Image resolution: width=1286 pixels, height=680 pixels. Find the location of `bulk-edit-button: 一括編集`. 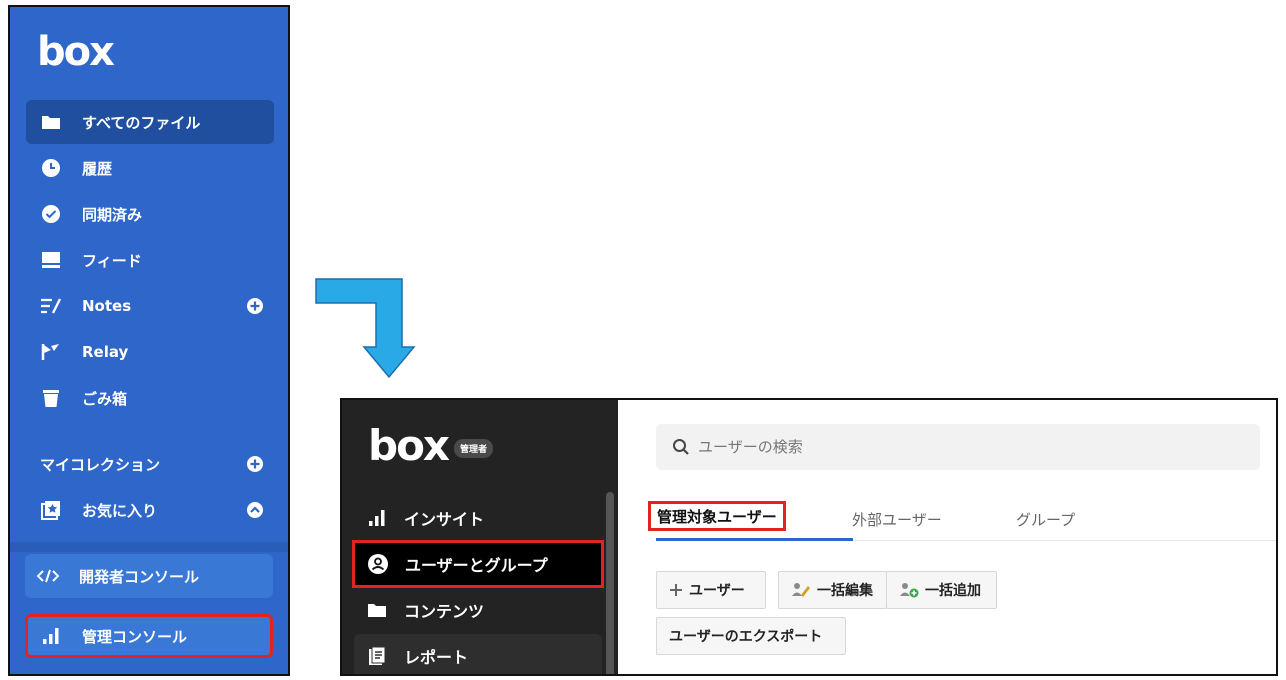

bulk-edit-button: 一括編集 is located at coordinates (832, 590).